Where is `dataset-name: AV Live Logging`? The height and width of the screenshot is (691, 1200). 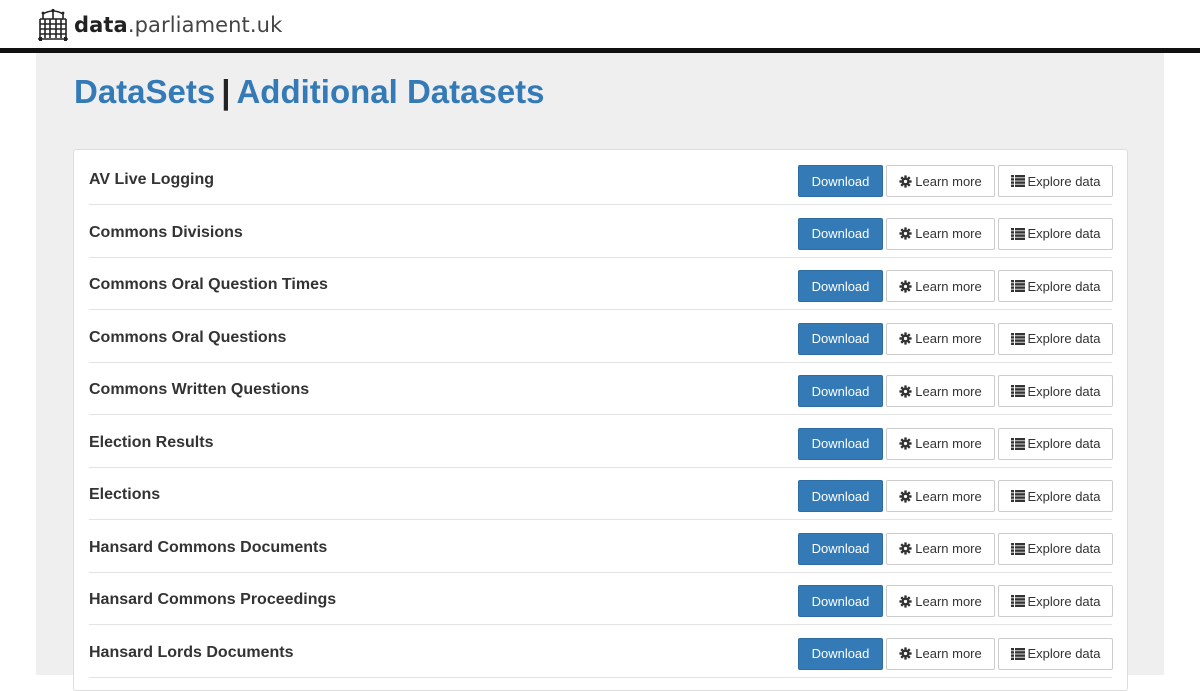 dataset-name: AV Live Logging is located at coordinates (152, 179).